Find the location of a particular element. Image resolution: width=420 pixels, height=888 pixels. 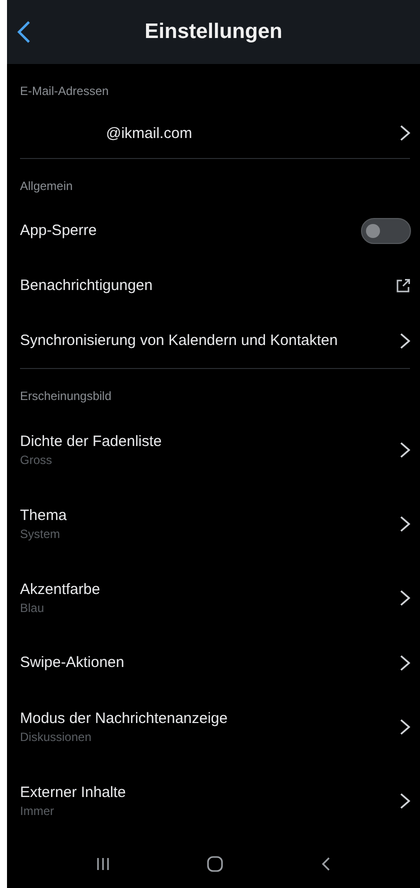

section-header: Erscheinungsbild is located at coordinates (66, 396).